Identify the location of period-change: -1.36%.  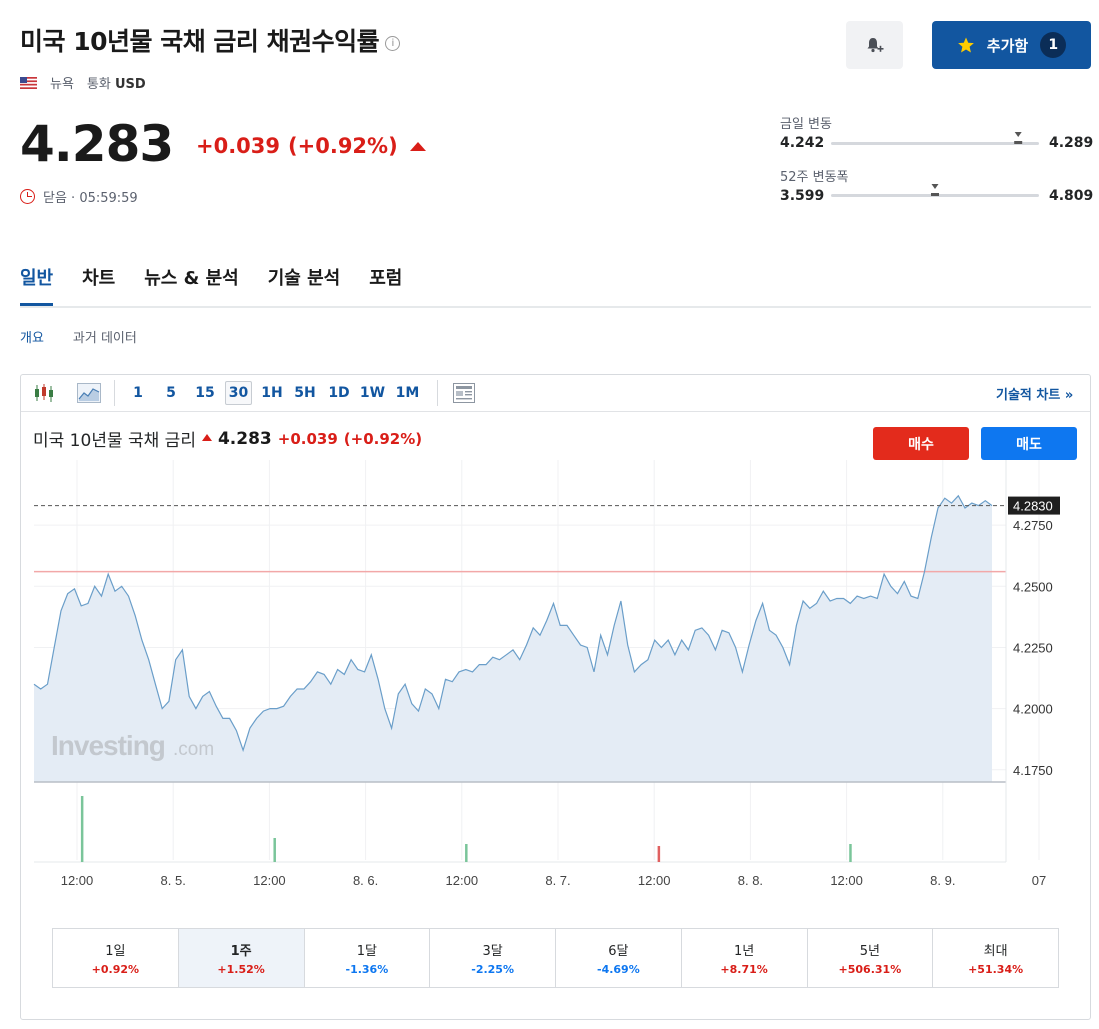
(367, 969).